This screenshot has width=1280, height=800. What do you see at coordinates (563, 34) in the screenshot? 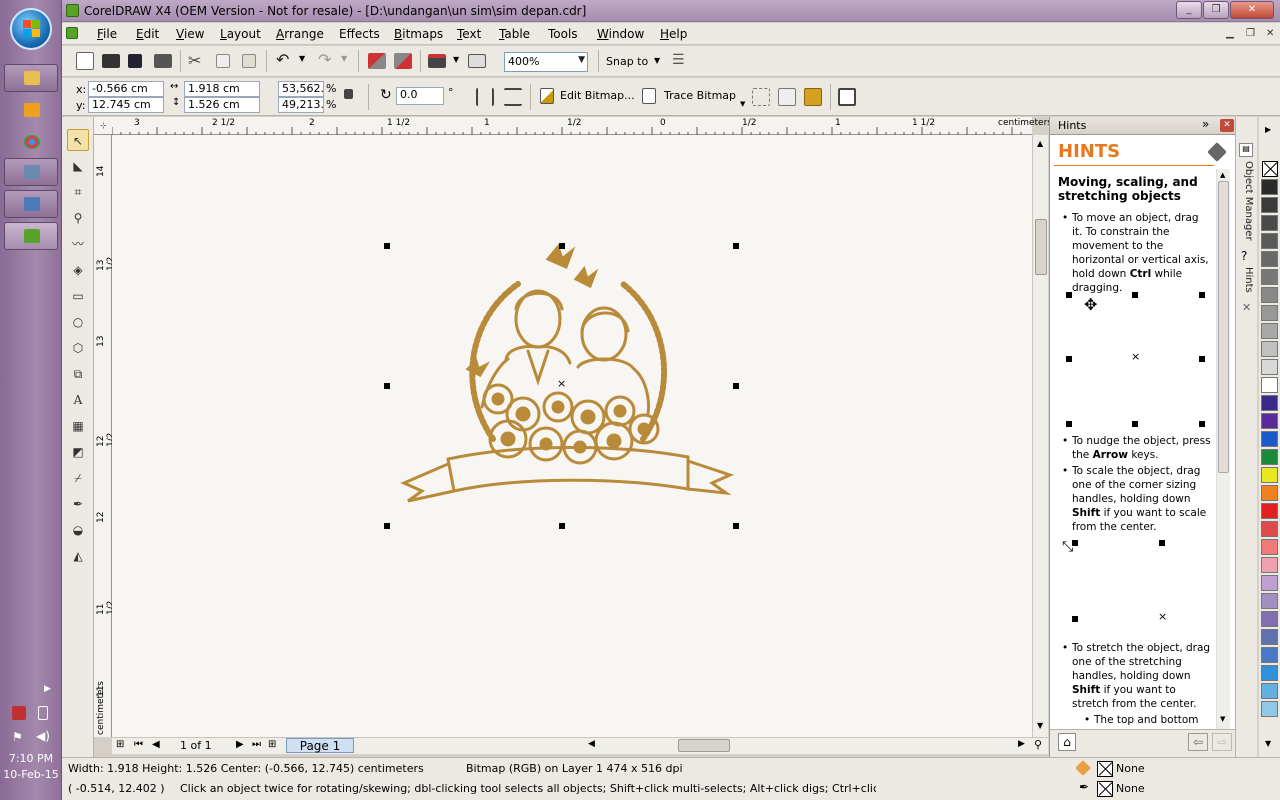
I see `menu-tools: Tools` at bounding box center [563, 34].